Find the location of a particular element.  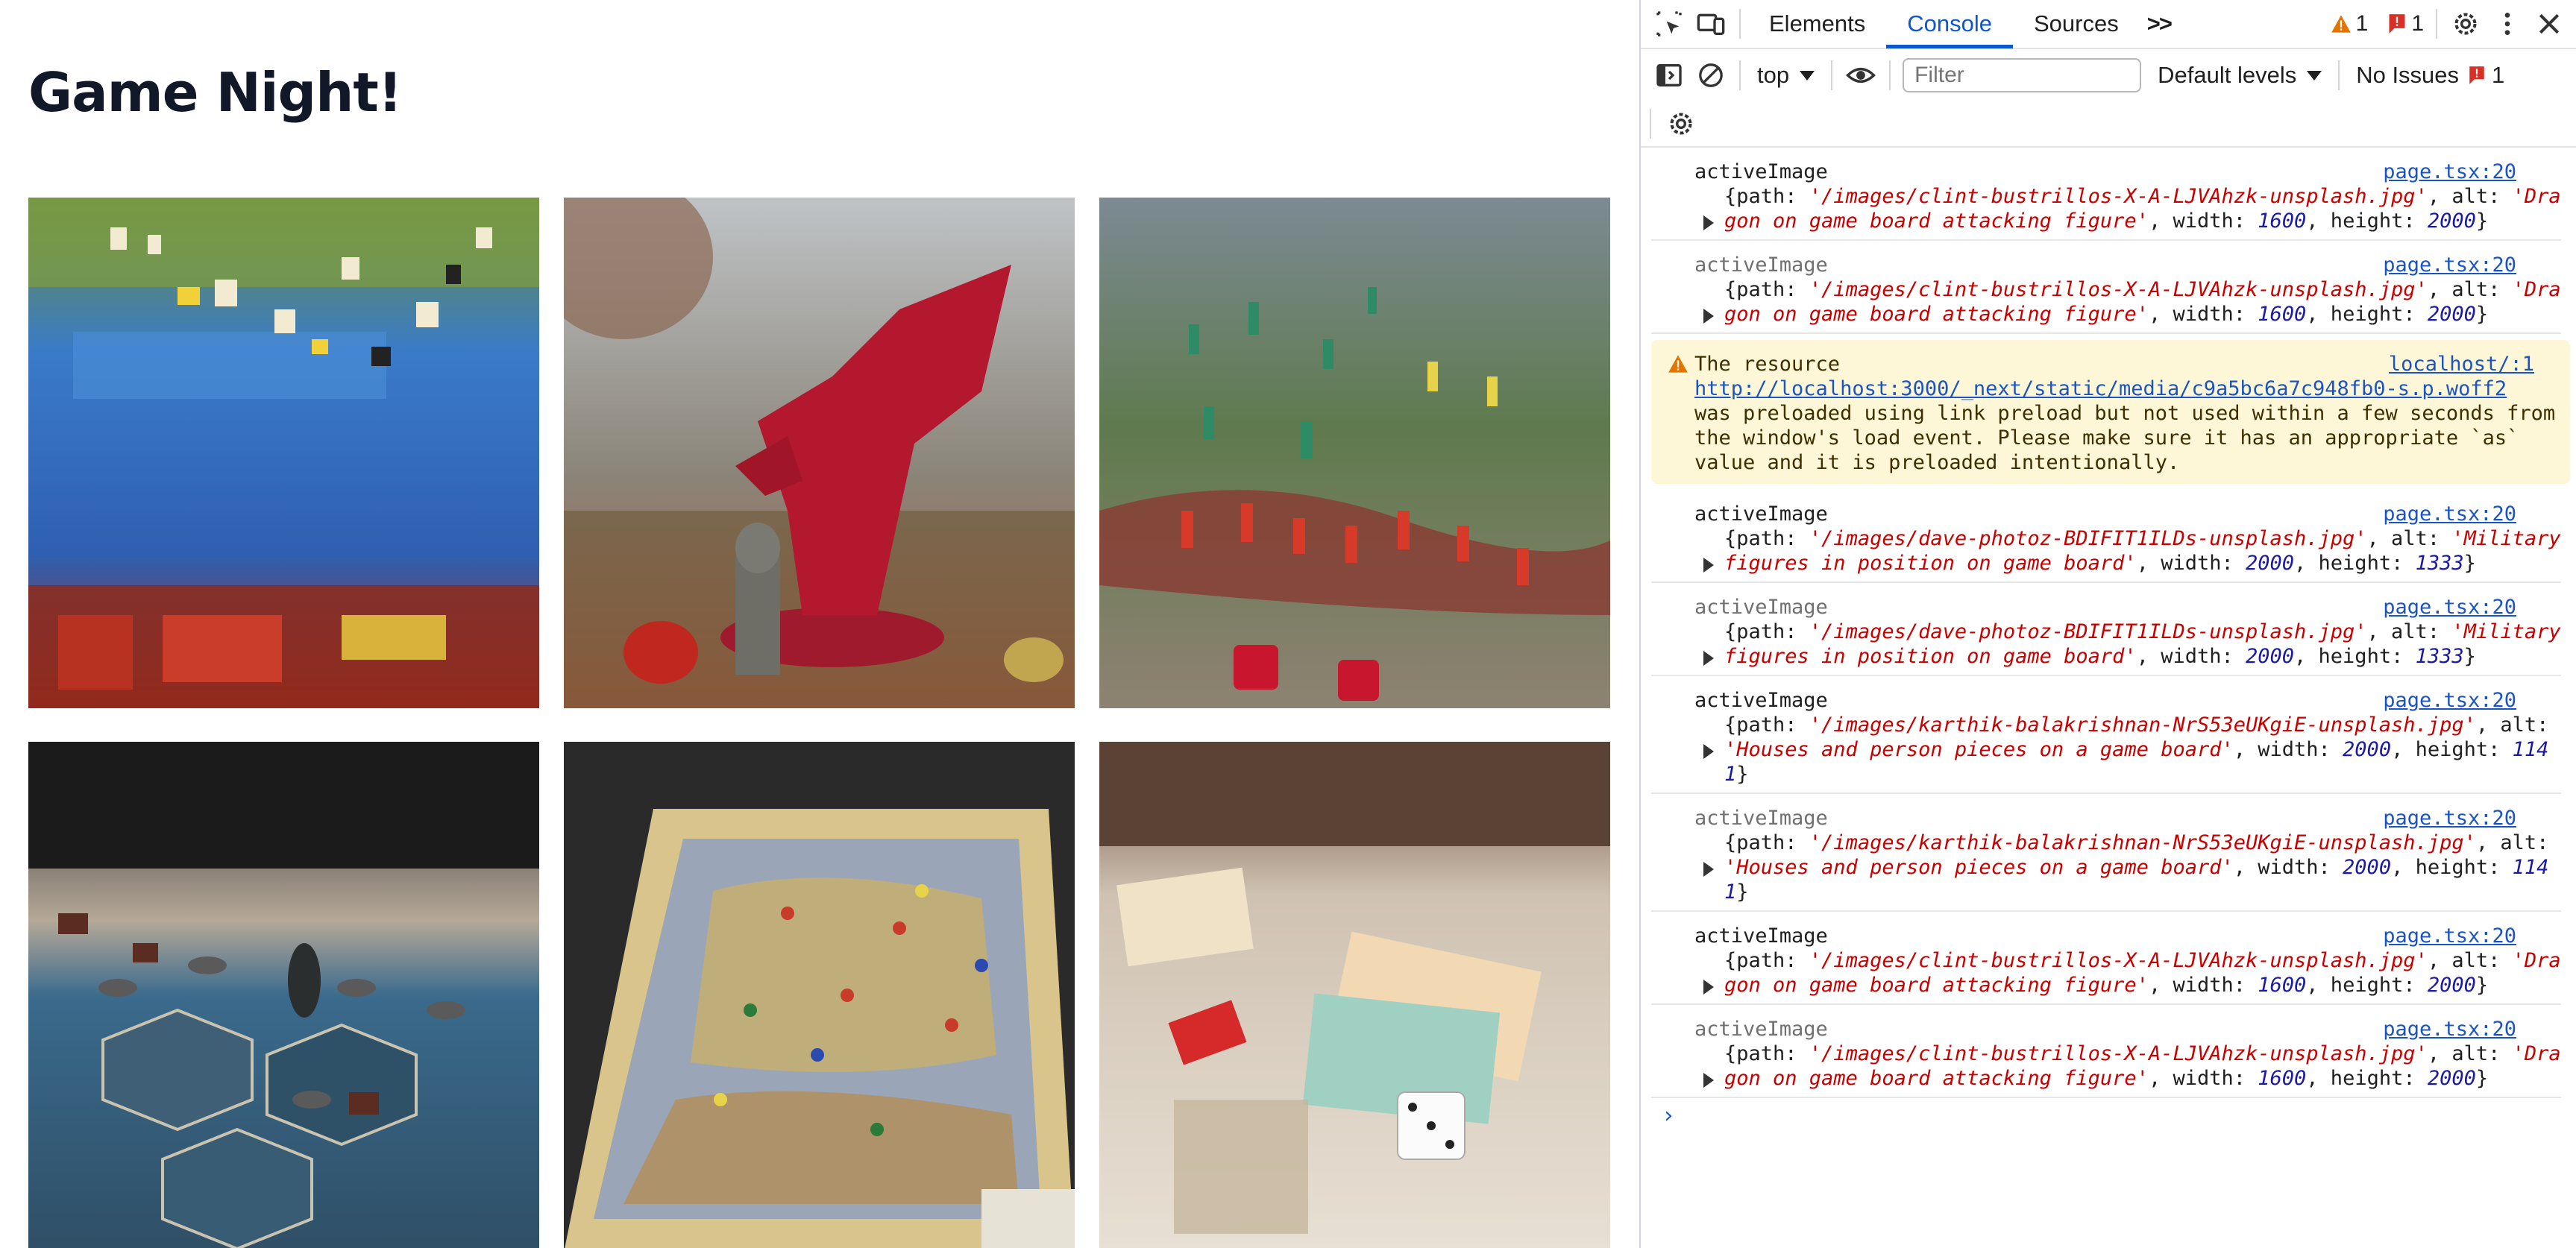

error-flag-icon is located at coordinates (2397, 24).